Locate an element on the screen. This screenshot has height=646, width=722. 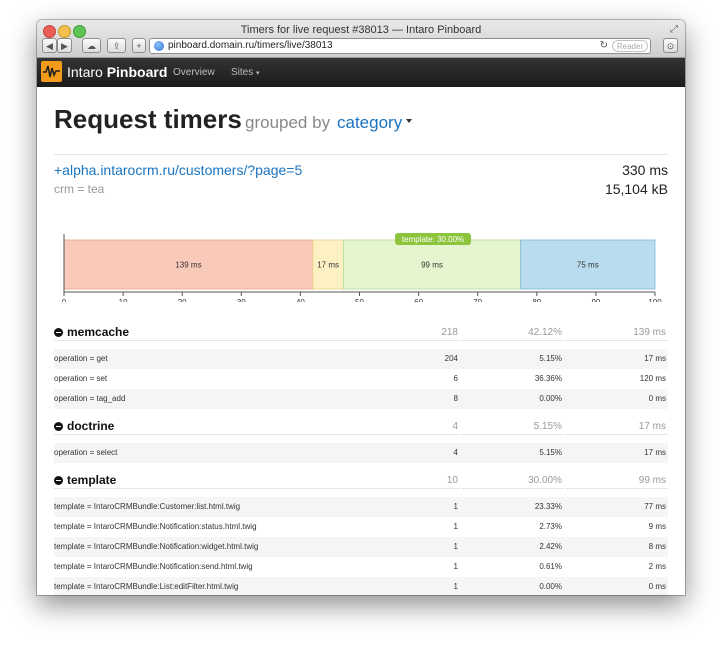
table-row: operation = set 6 36.36% 120 ms is located at coordinates (361, 379).